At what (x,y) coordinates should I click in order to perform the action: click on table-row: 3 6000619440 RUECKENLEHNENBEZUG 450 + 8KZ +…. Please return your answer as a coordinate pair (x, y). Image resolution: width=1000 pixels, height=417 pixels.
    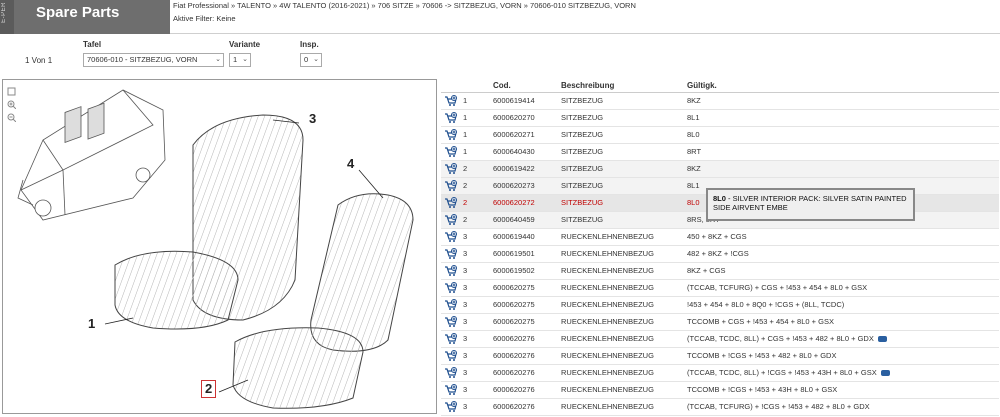
    Looking at the image, I should click on (720, 237).